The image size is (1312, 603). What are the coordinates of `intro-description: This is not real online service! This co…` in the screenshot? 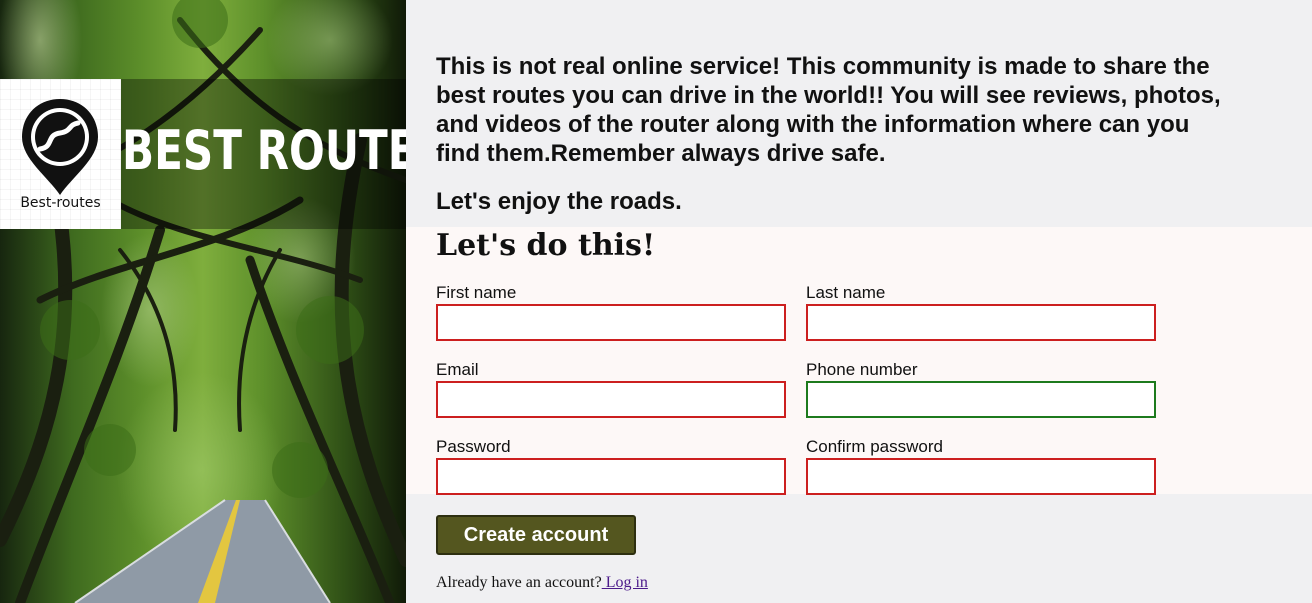 It's located at (828, 110).